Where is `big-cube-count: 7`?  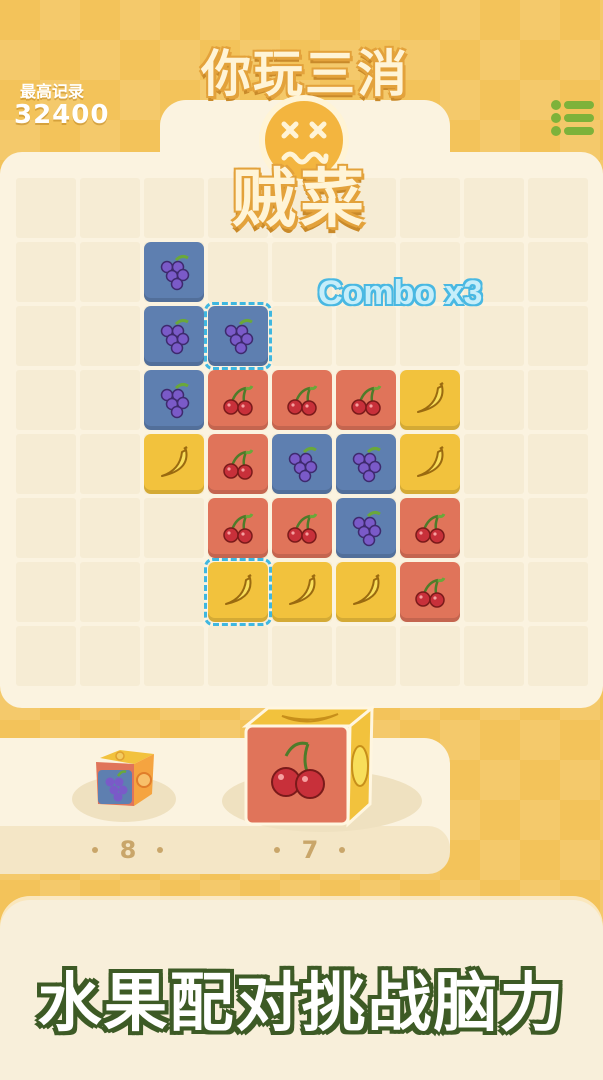
big-cube-count: 7 is located at coordinates (310, 850).